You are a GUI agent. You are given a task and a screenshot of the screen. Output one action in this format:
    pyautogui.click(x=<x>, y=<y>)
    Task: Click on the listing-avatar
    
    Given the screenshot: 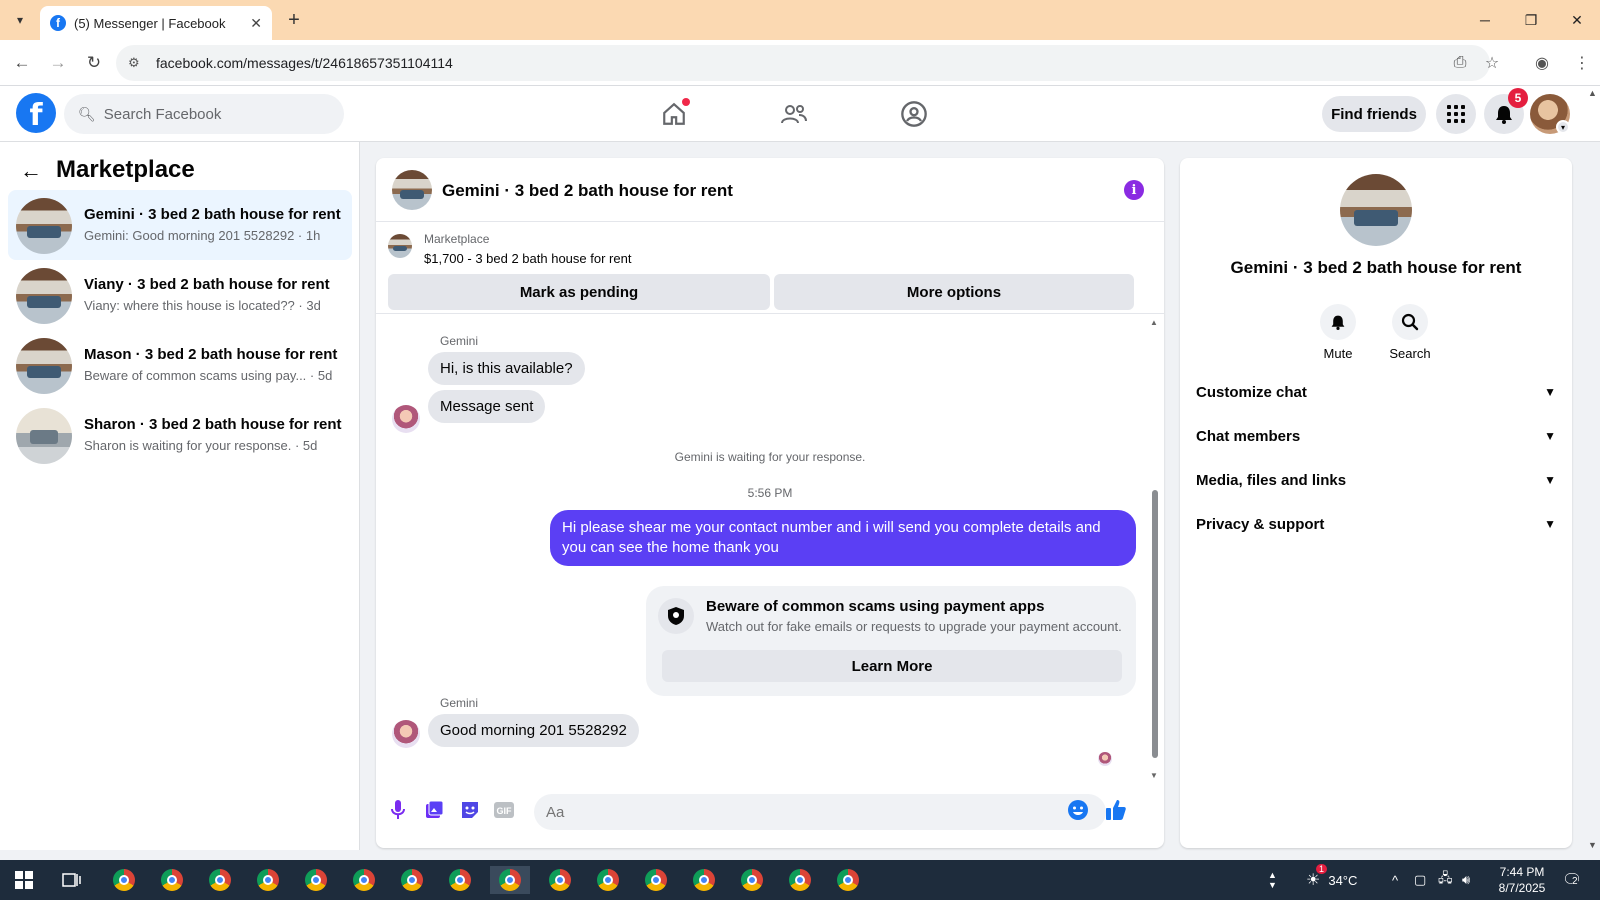 What is the action you would take?
    pyautogui.click(x=400, y=246)
    